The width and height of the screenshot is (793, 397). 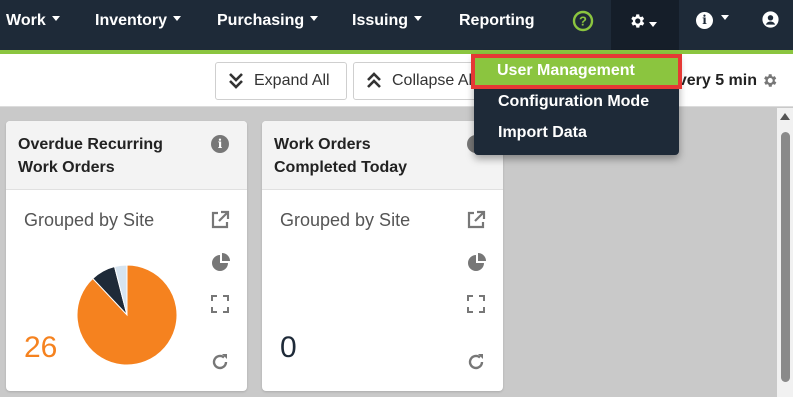 I want to click on menu-item-label: Configuration Mode, so click(x=574, y=101).